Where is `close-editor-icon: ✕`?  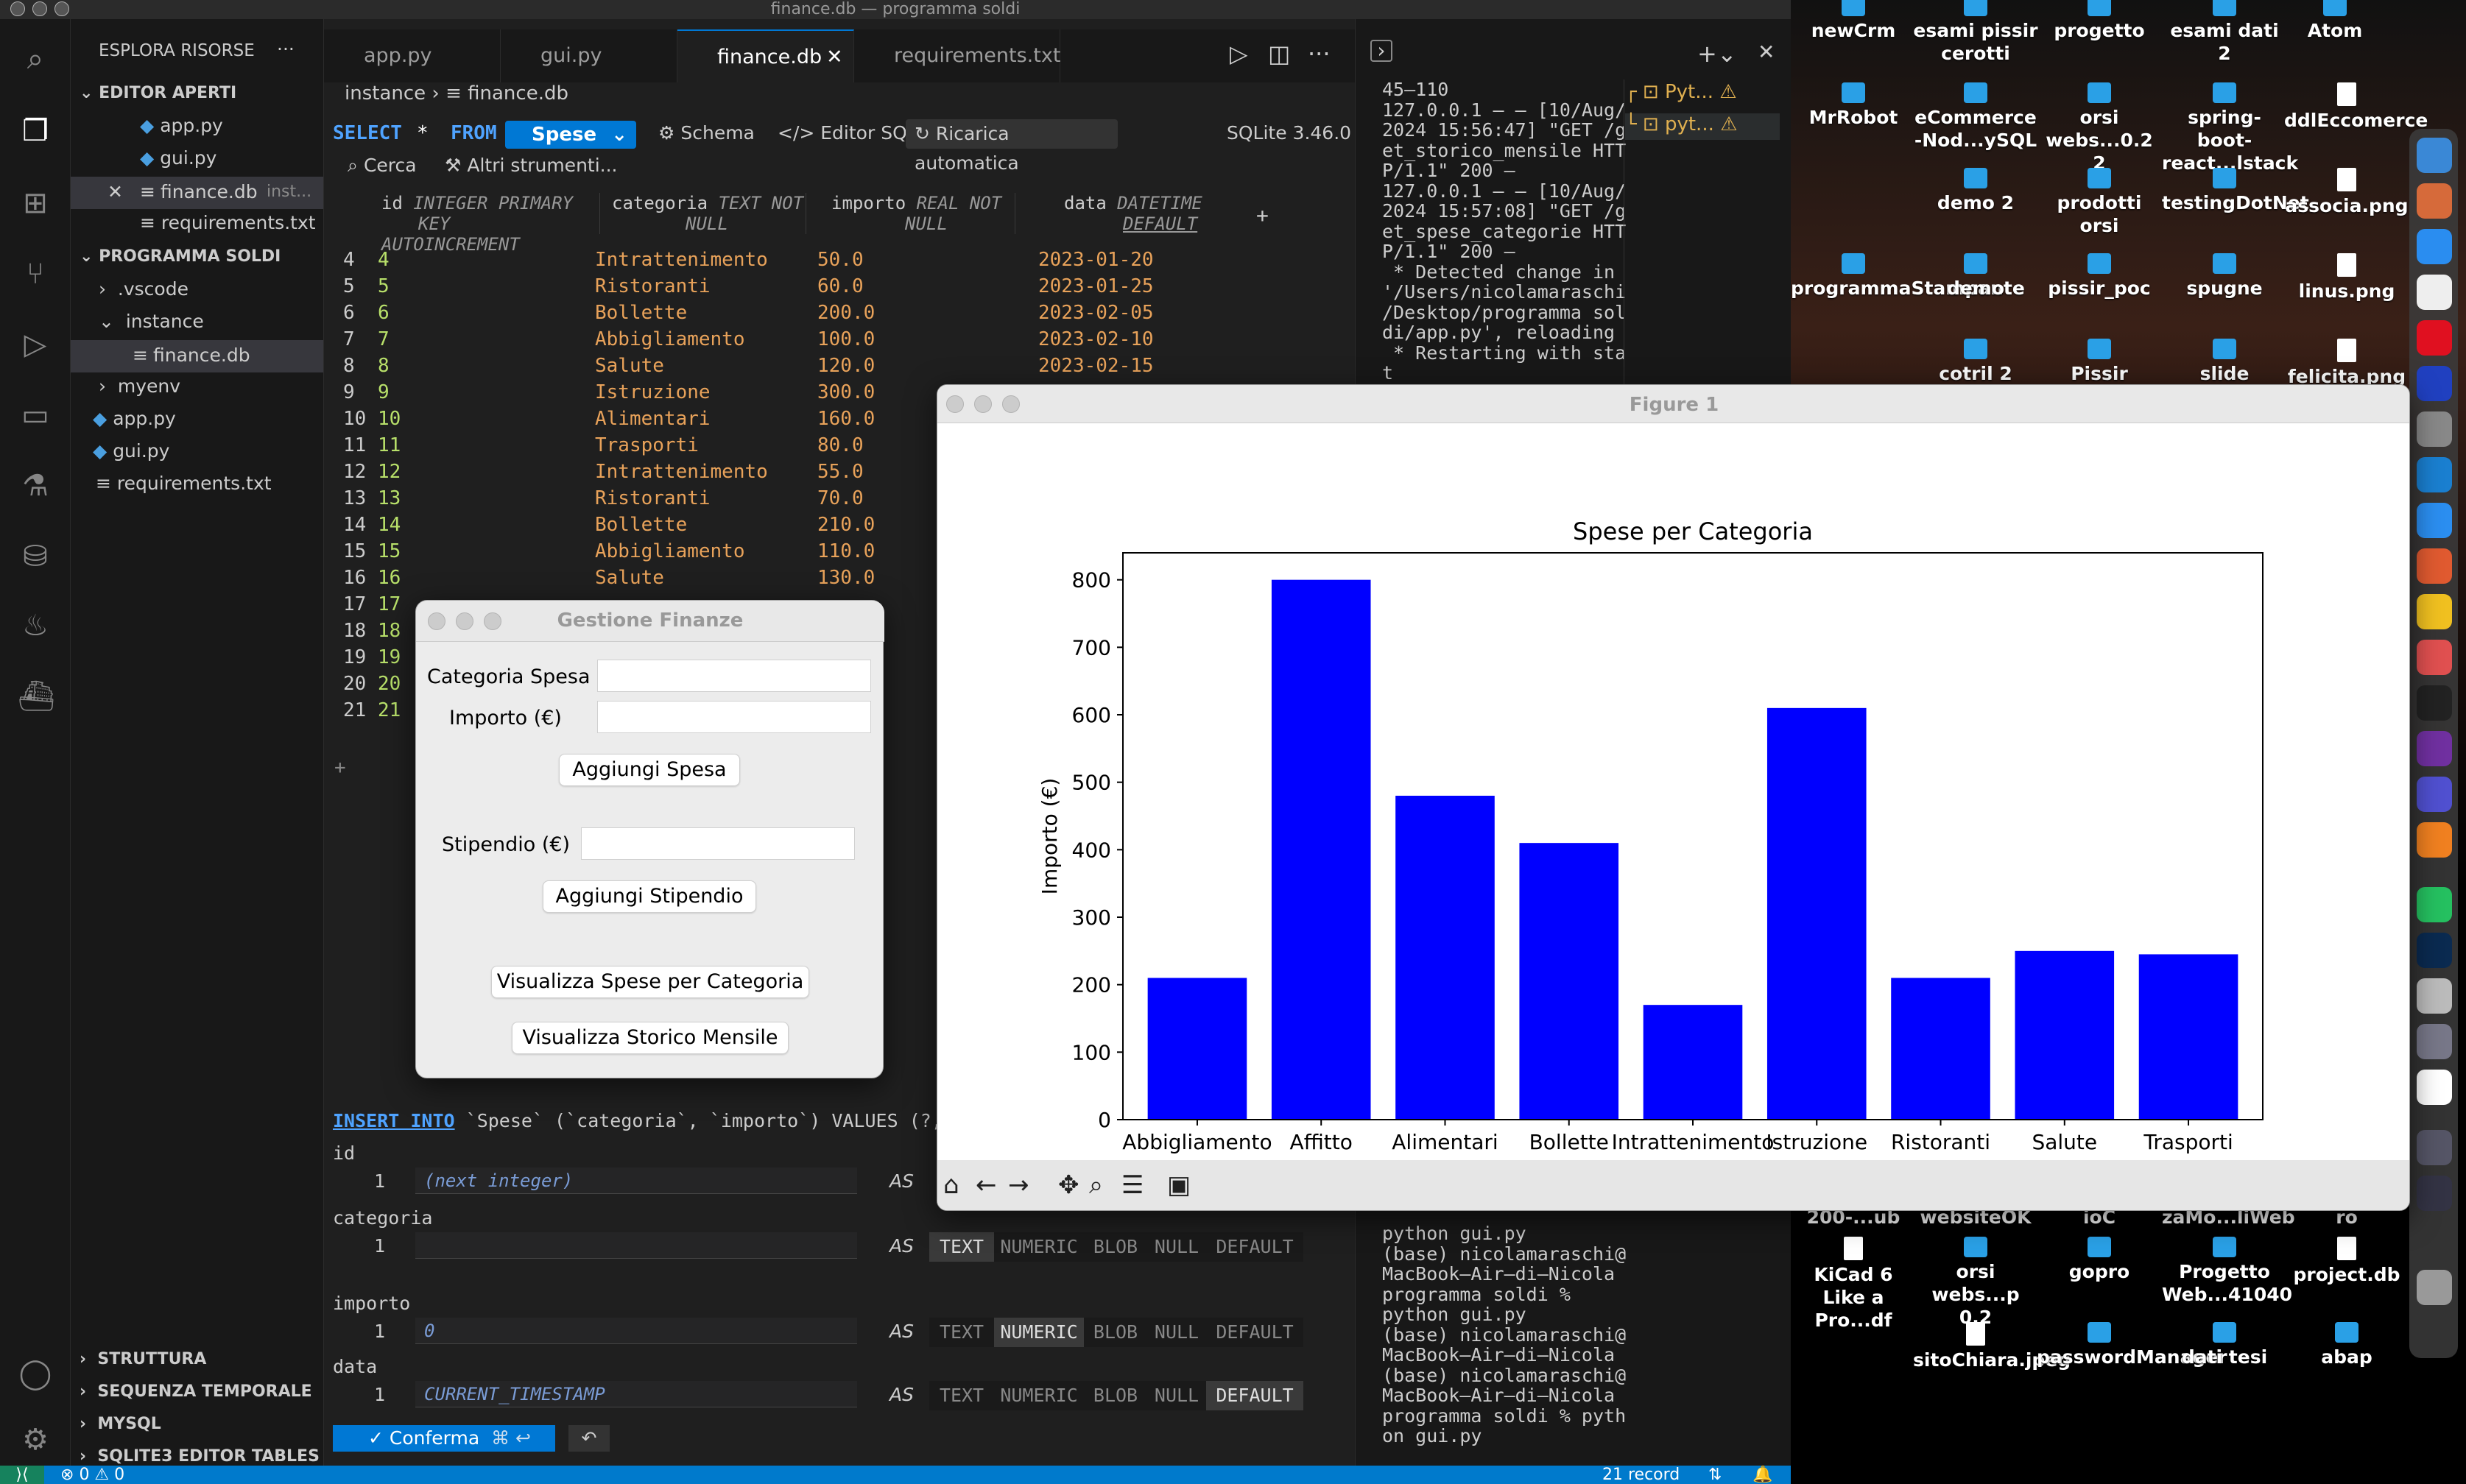
close-editor-icon: ✕ is located at coordinates (115, 191).